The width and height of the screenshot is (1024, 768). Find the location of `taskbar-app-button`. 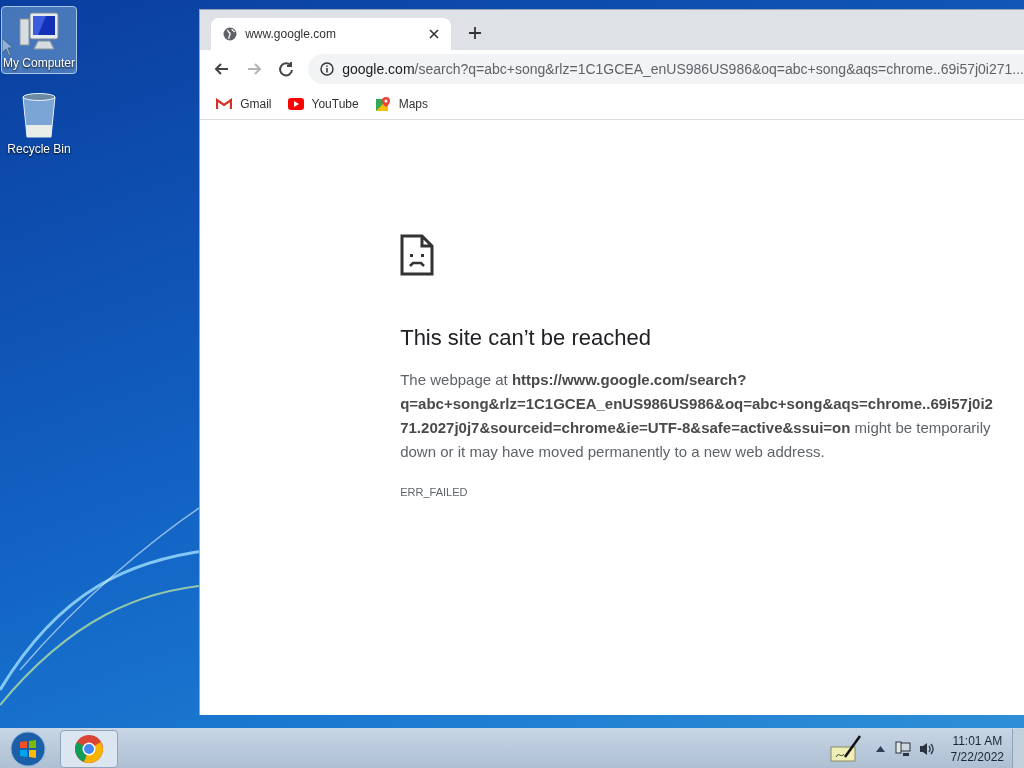

taskbar-app-button is located at coordinates (89, 748).